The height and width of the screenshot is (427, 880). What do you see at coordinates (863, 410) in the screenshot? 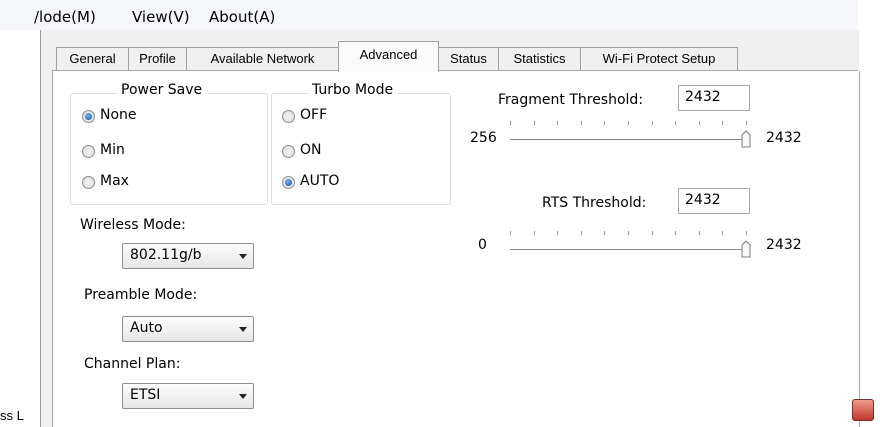
I see `close-icon` at bounding box center [863, 410].